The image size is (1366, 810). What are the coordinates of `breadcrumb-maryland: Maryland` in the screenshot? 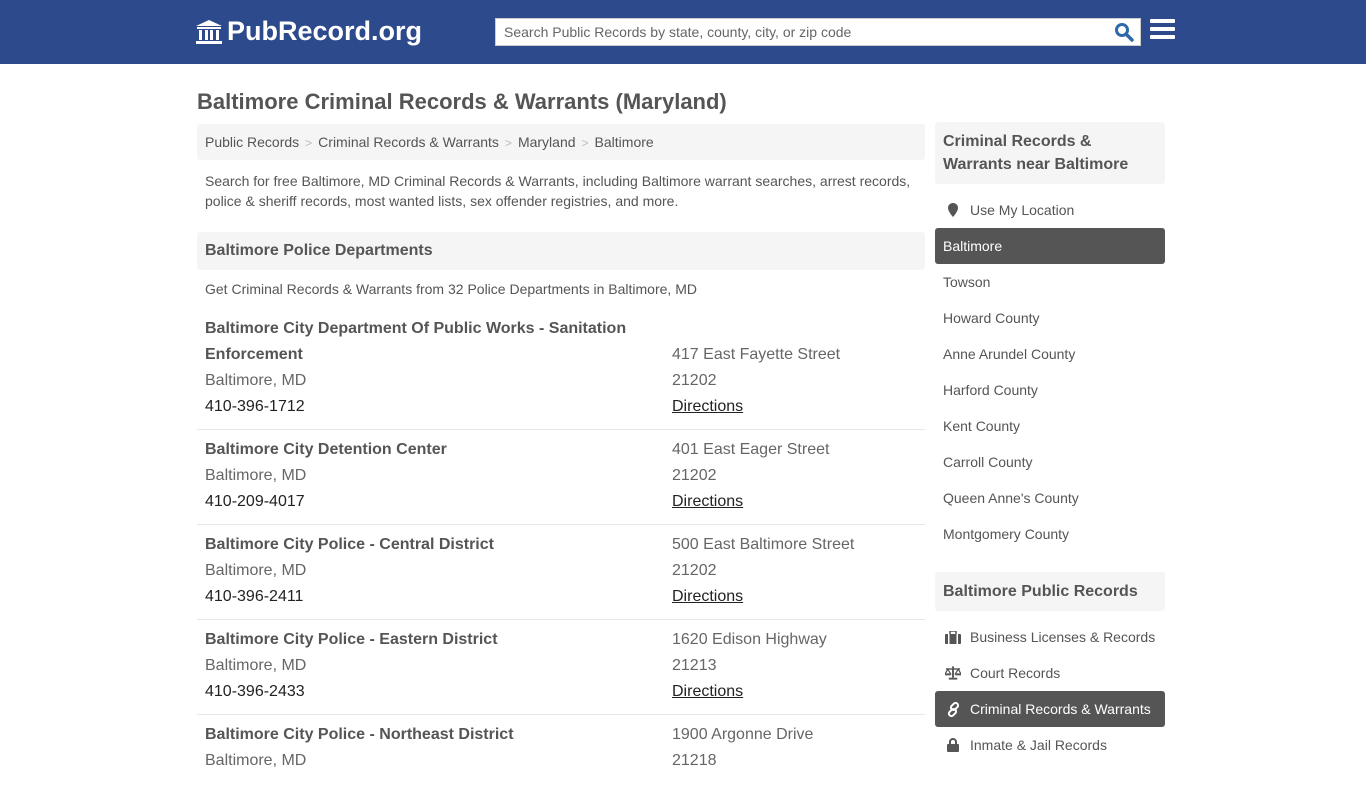 It's located at (547, 142).